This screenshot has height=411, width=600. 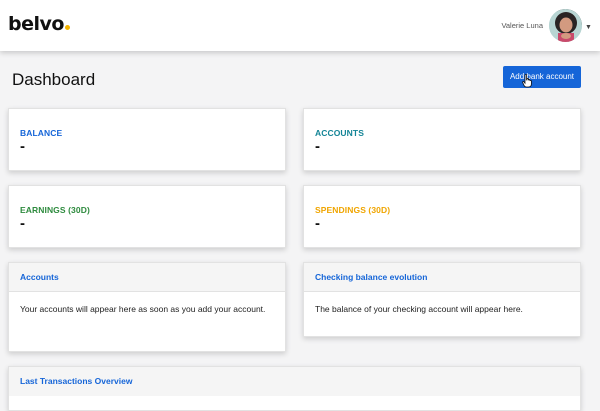 What do you see at coordinates (353, 210) in the screenshot?
I see `spendings-label: SPENDINGS (30D)` at bounding box center [353, 210].